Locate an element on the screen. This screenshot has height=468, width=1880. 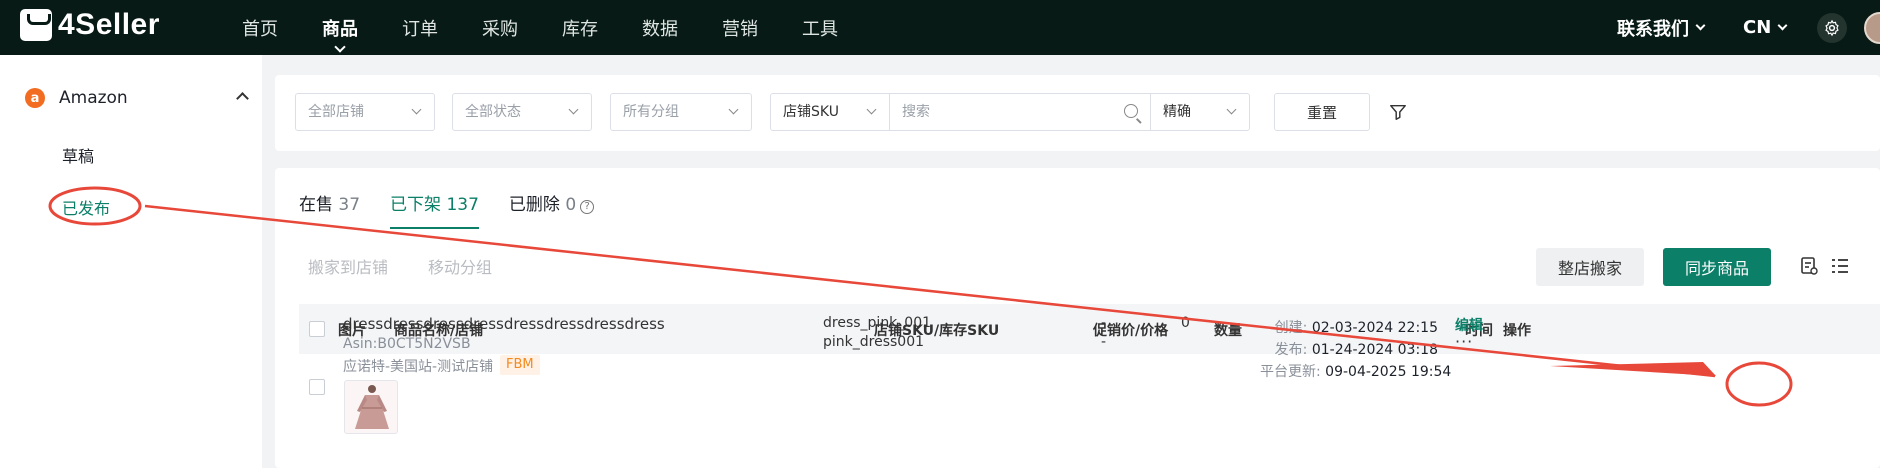
sidebar-group-label: Amazon is located at coordinates (93, 98).